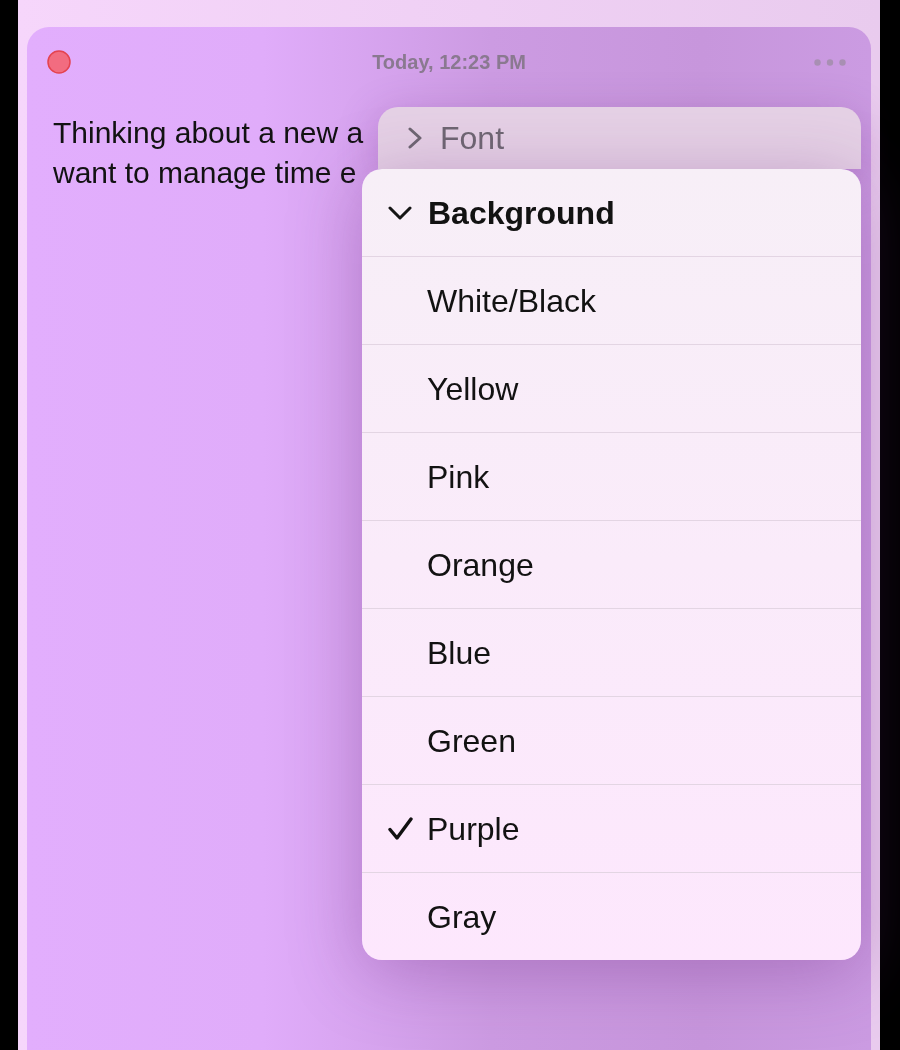  What do you see at coordinates (449, 62) in the screenshot?
I see `window-title: Today, 12:23 PM` at bounding box center [449, 62].